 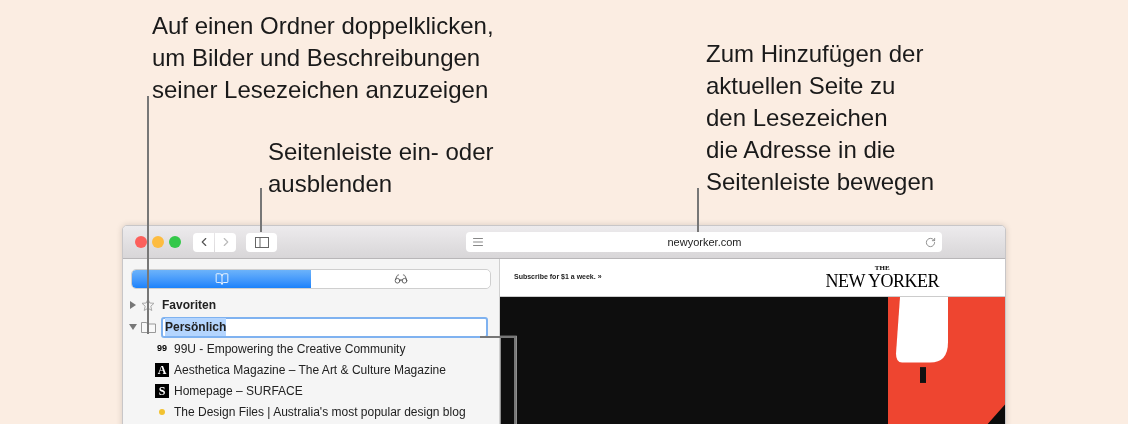 I want to click on address-bar: newyorker.com, so click(x=704, y=242).